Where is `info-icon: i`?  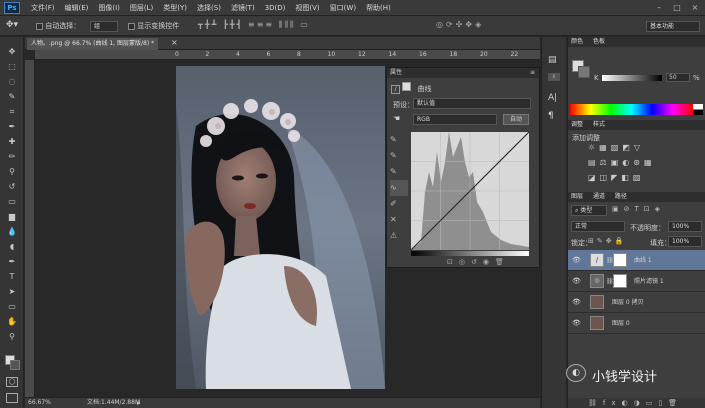 info-icon: i is located at coordinates (554, 77).